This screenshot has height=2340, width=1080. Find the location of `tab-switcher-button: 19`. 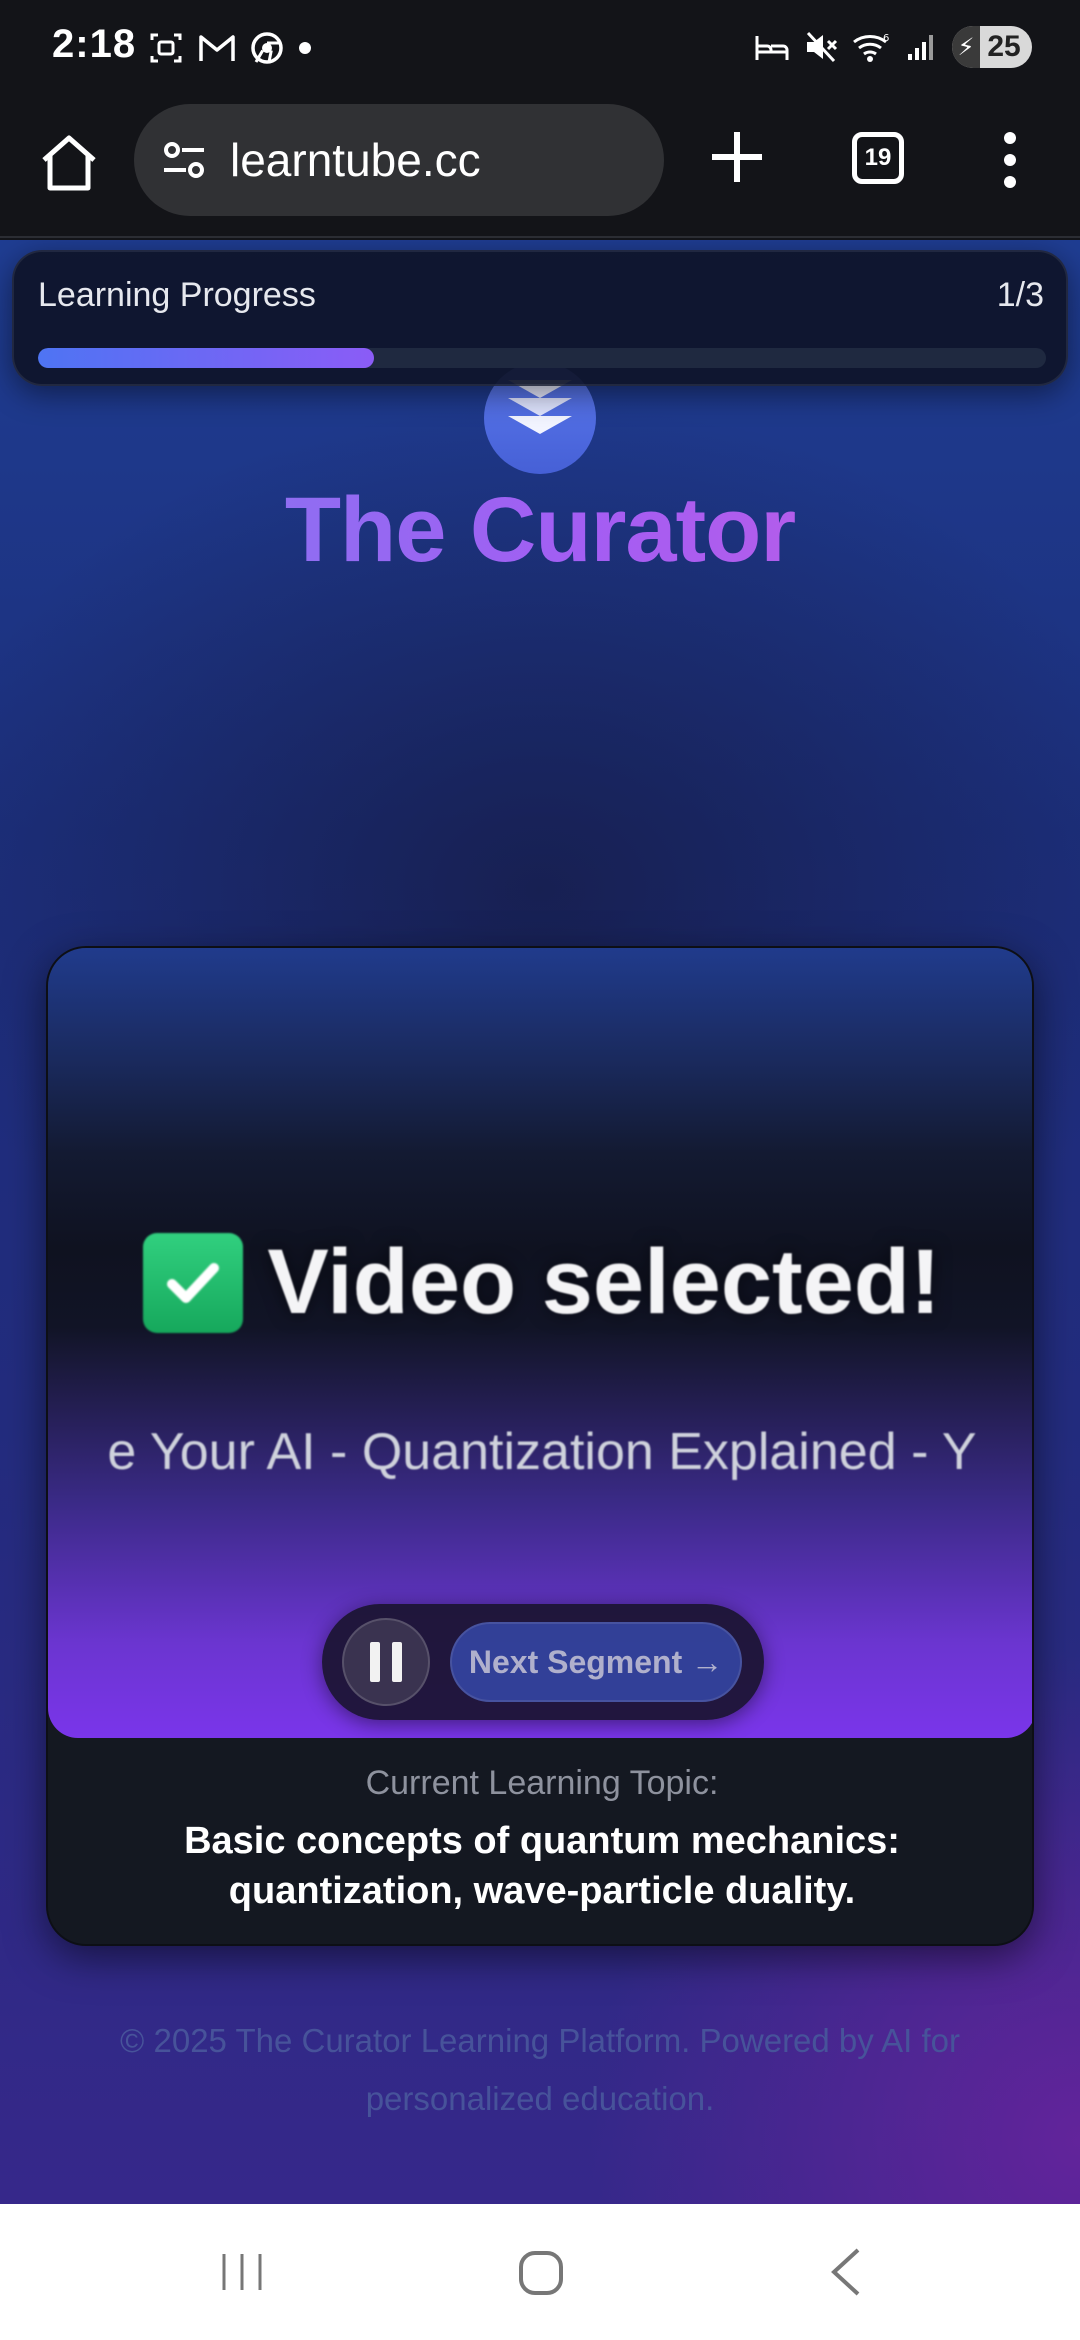

tab-switcher-button: 19 is located at coordinates (878, 158).